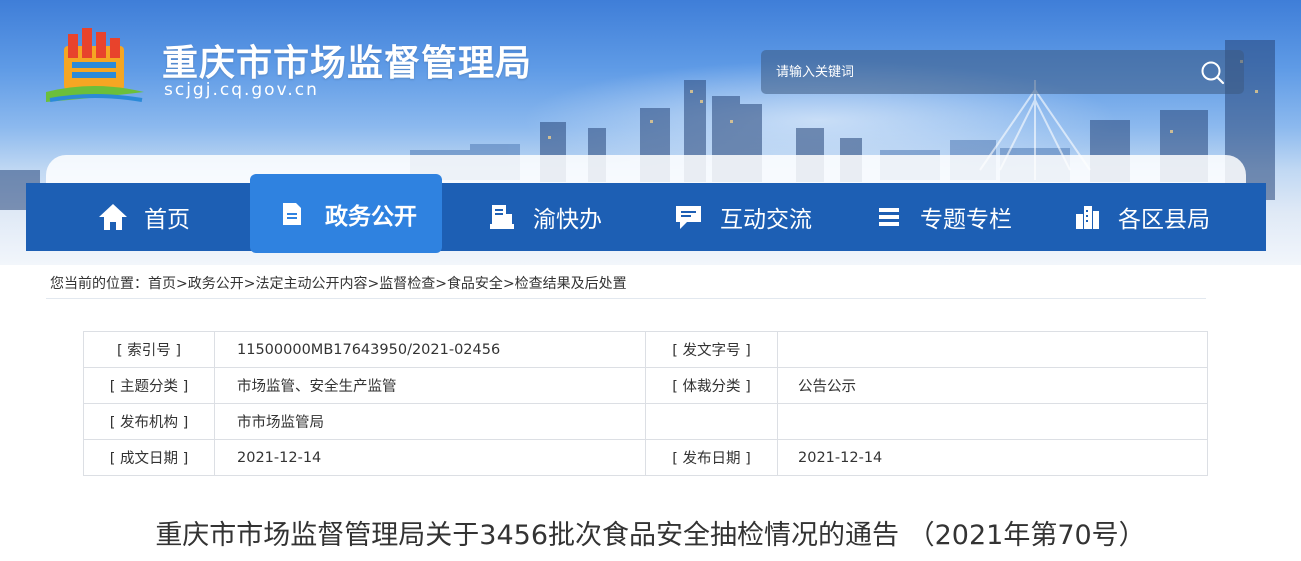  I want to click on nav-item-yukuaiban: 渝快办, so click(543, 217).